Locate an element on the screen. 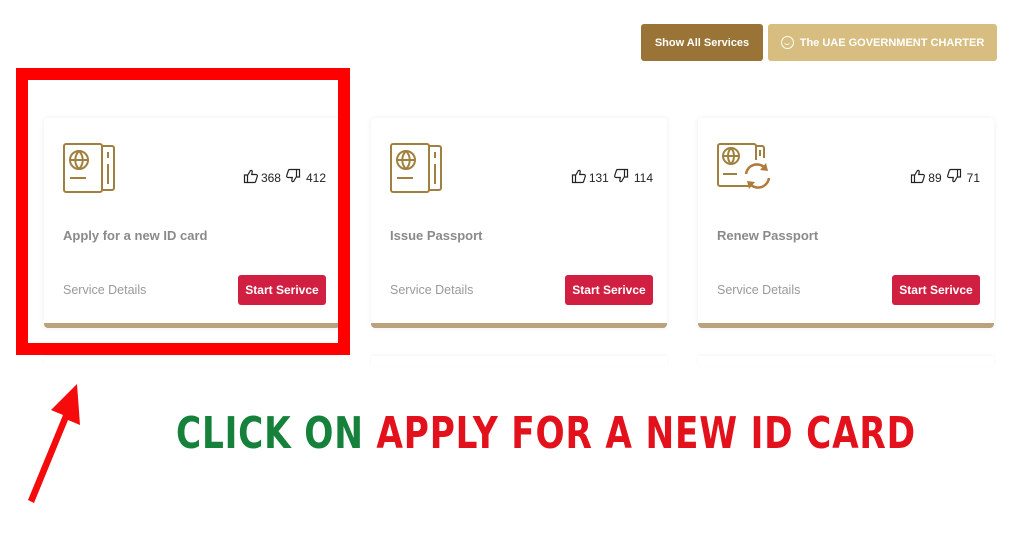  instruction-text: CLICK ON APPLY FOR A NEW ID CARD is located at coordinates (546, 433).